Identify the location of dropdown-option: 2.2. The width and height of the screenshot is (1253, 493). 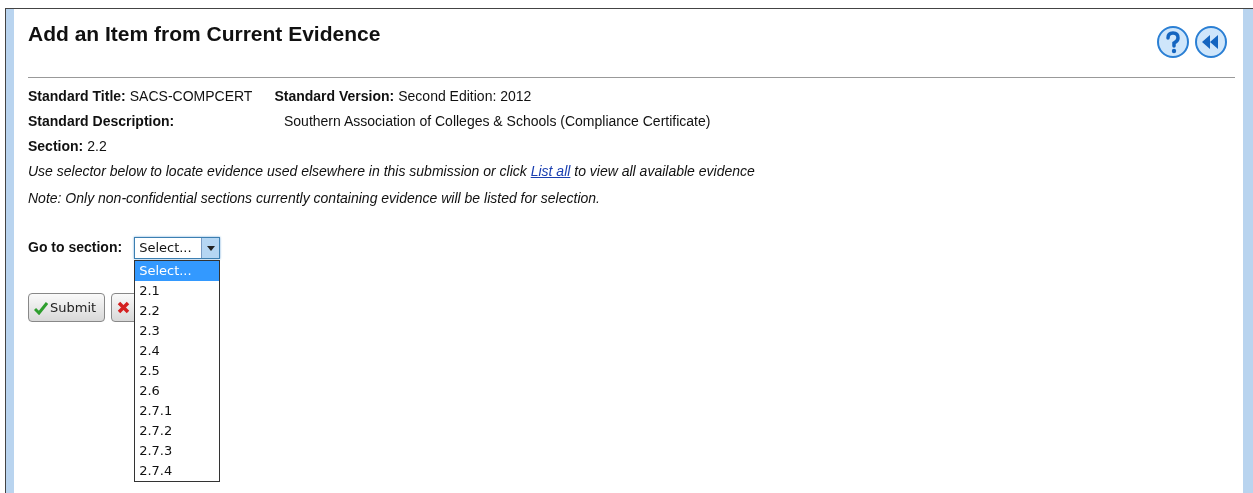
(177, 311).